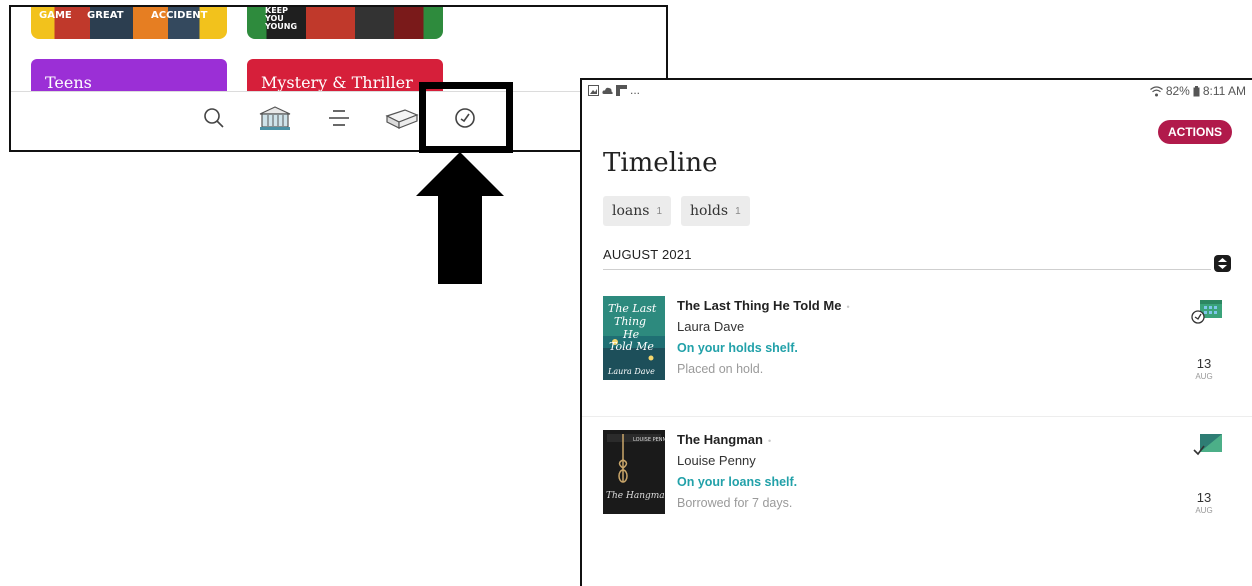 This screenshot has width=1252, height=586. Describe the element at coordinates (338, 91) in the screenshot. I see `nav-divider` at that location.